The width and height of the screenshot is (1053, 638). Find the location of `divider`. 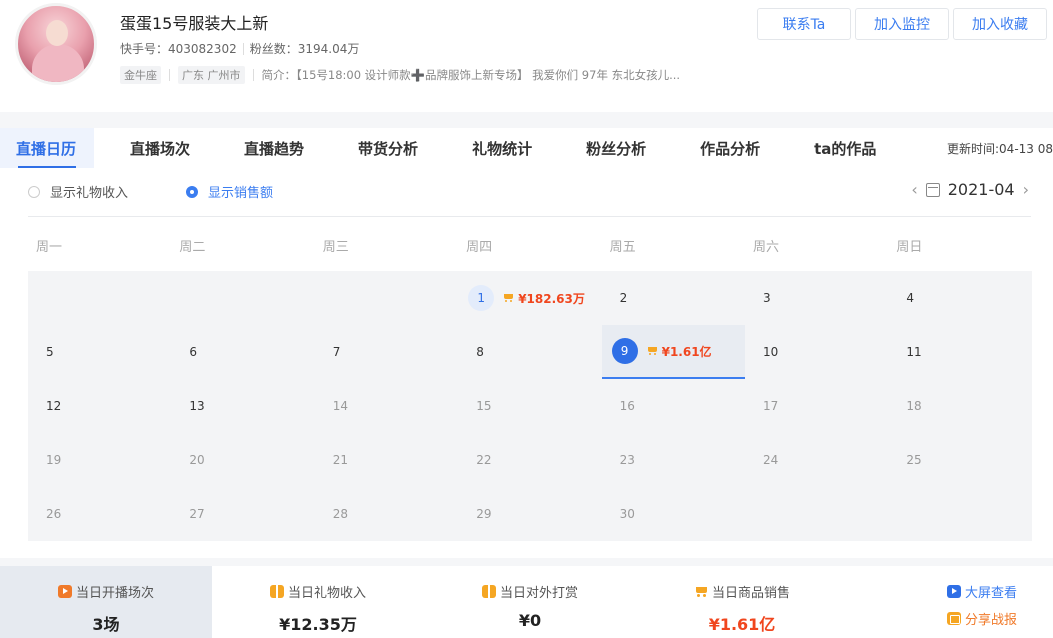

divider is located at coordinates (529, 216).